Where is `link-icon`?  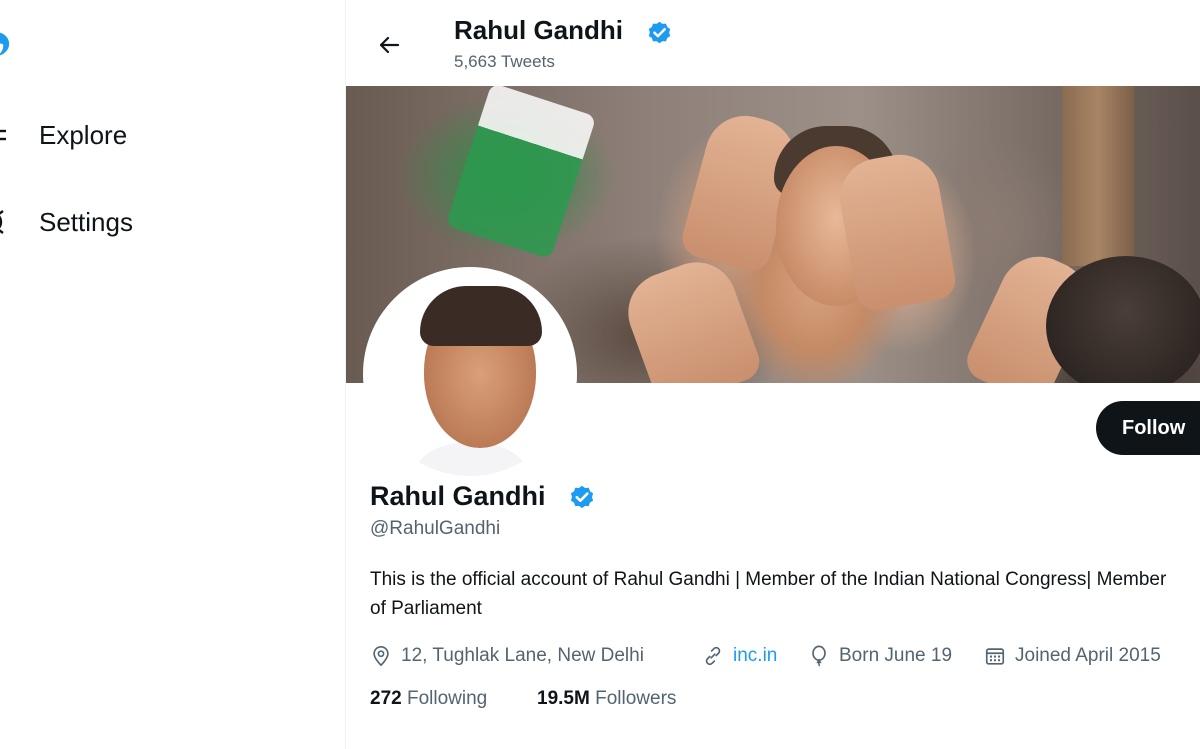
link-icon is located at coordinates (713, 656).